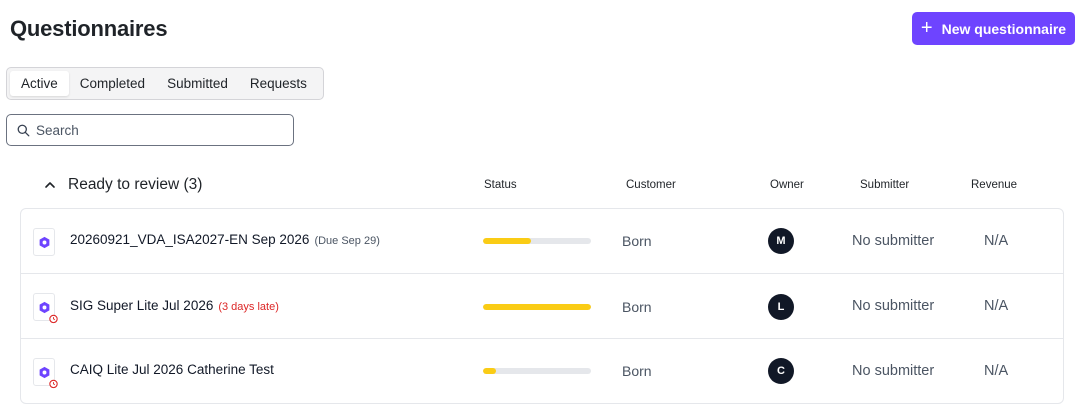 The image size is (1083, 418). What do you see at coordinates (135, 184) in the screenshot?
I see `group-label: Ready to review (3)` at bounding box center [135, 184].